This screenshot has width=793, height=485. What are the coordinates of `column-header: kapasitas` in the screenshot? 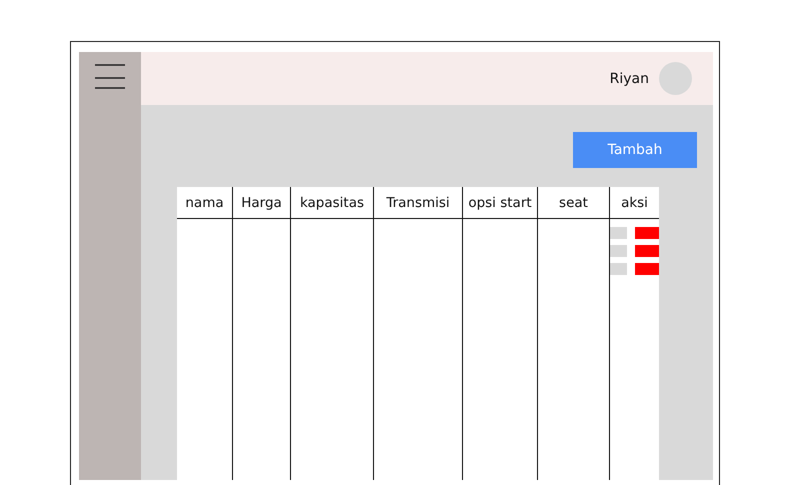 It's located at (332, 202).